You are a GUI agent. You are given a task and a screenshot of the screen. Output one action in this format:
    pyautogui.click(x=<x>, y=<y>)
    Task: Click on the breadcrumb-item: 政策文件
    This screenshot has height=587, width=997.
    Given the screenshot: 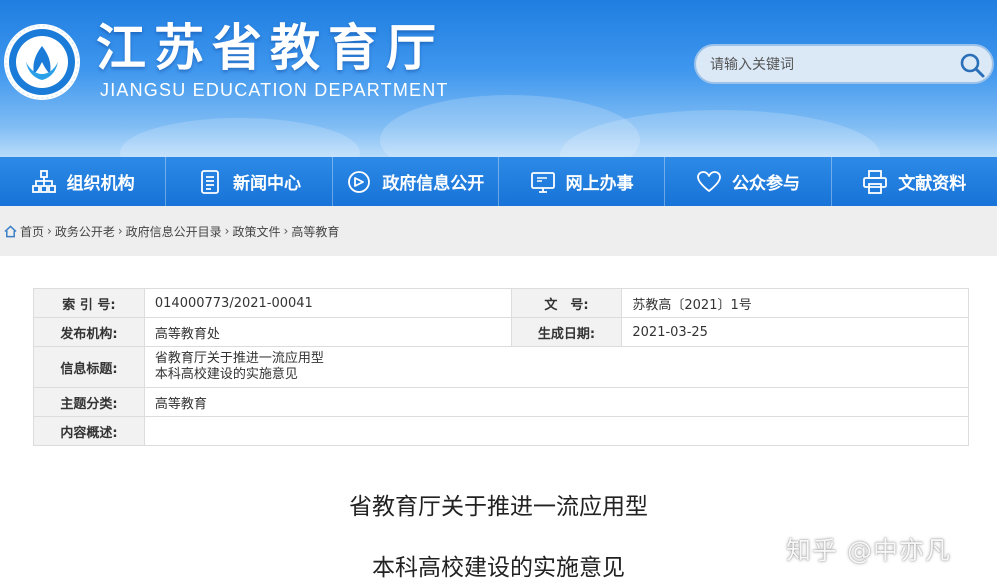 What is the action you would take?
    pyautogui.click(x=256, y=231)
    